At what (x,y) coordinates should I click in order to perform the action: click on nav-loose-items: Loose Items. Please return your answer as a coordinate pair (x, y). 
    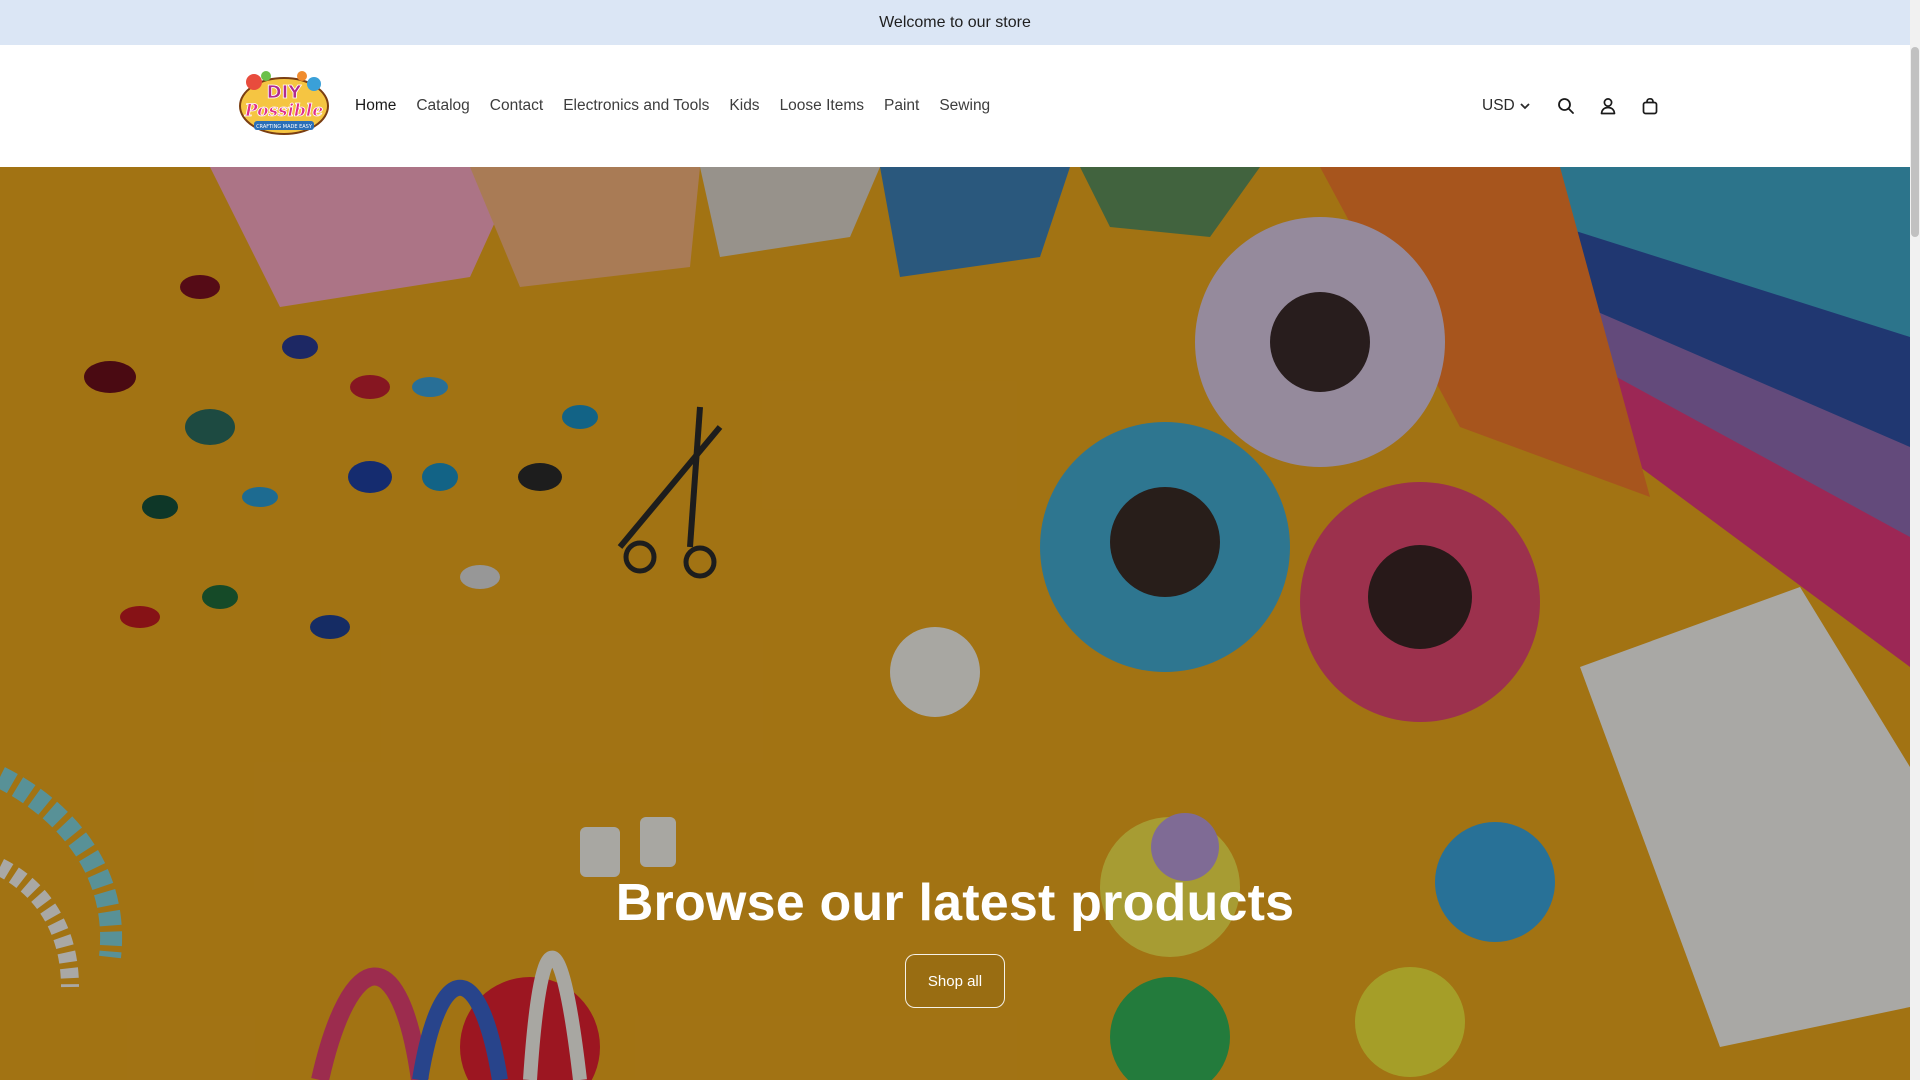
    Looking at the image, I should click on (822, 106).